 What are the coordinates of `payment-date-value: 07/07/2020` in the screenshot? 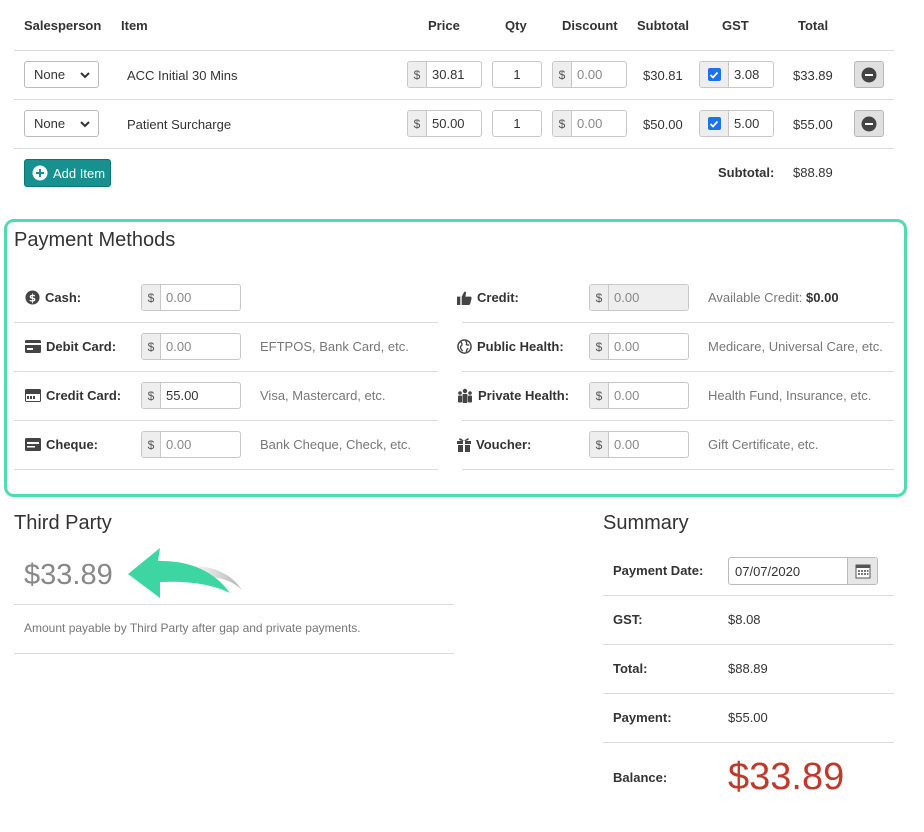 It's located at (768, 571).